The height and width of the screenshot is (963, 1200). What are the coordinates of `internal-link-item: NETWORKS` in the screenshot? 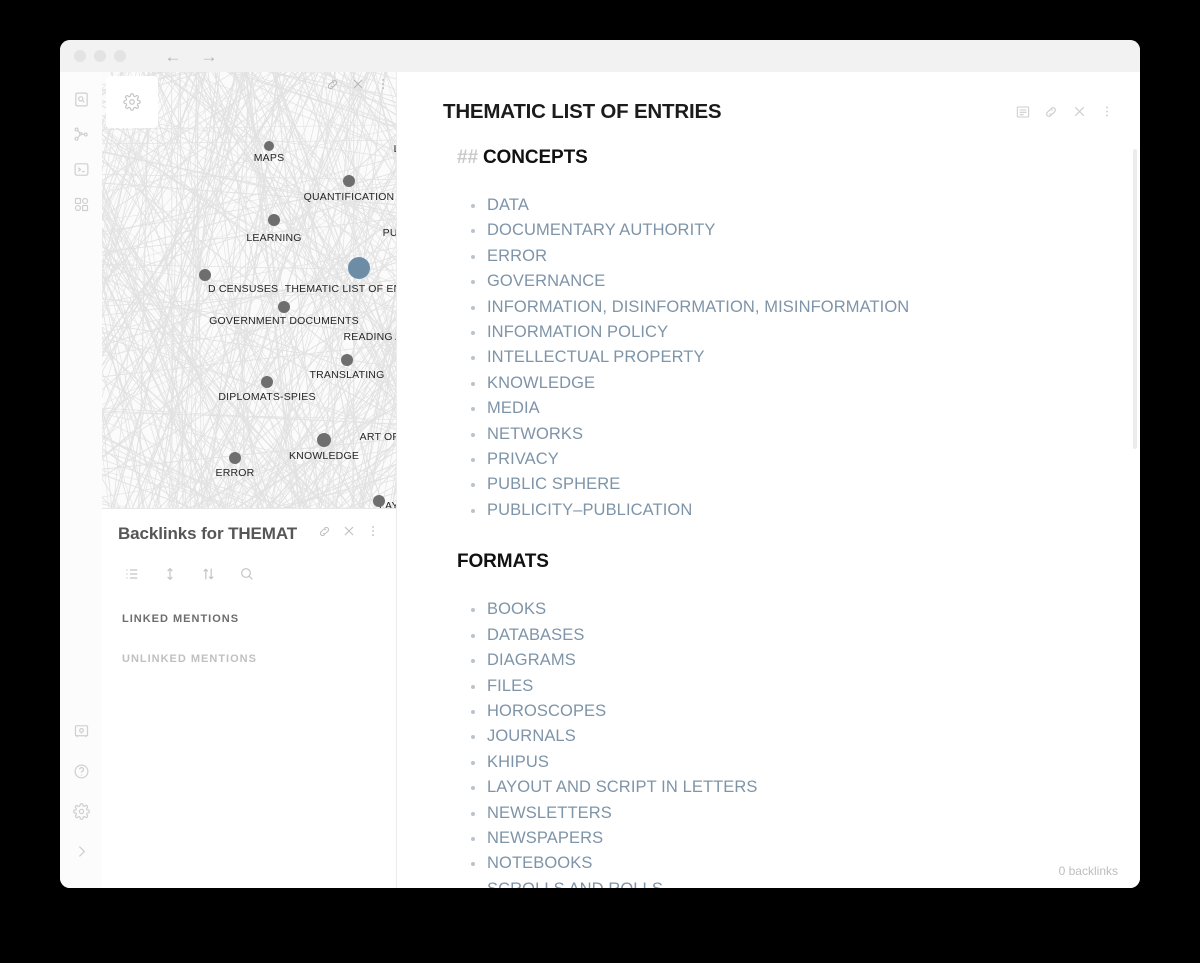 It's located at (781, 434).